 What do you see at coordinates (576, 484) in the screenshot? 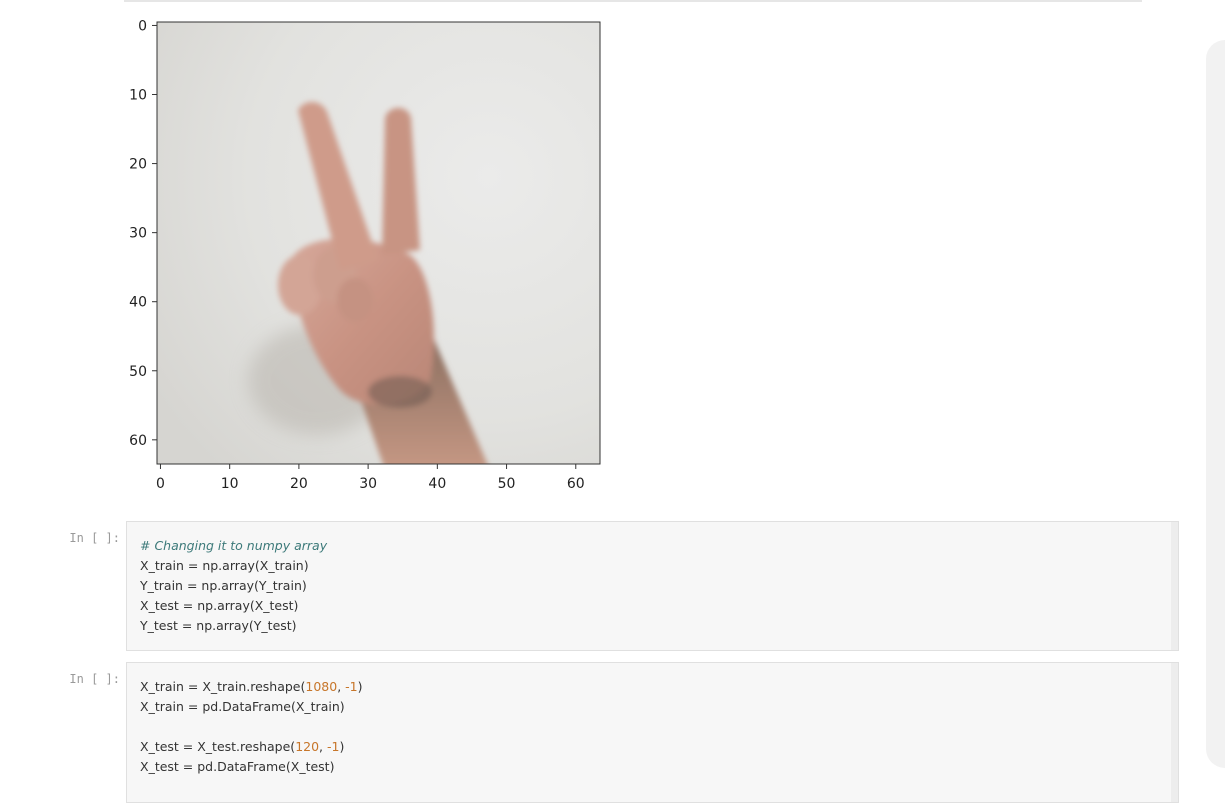
I see `x-tick-label: 60` at bounding box center [576, 484].